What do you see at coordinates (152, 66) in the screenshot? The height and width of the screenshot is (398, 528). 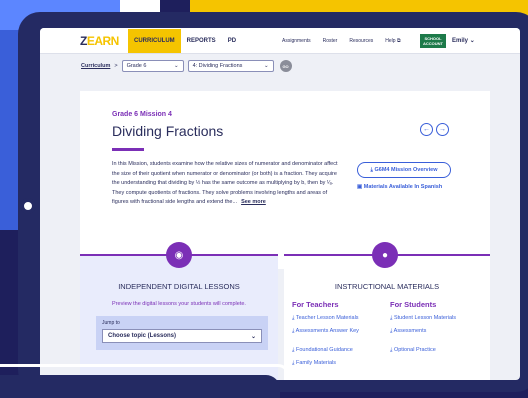 I see `grade-select: Grade 6 ⌄` at bounding box center [152, 66].